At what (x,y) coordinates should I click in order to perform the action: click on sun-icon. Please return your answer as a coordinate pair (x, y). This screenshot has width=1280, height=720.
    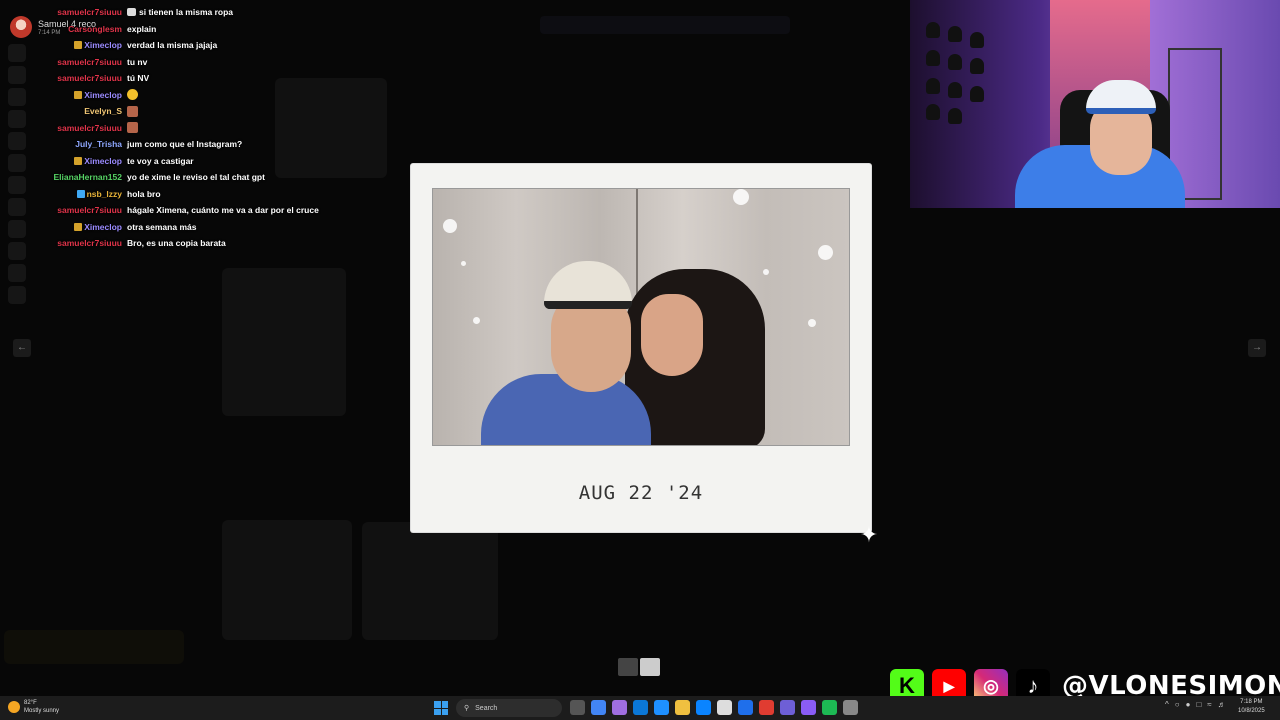
    Looking at the image, I should click on (14, 707).